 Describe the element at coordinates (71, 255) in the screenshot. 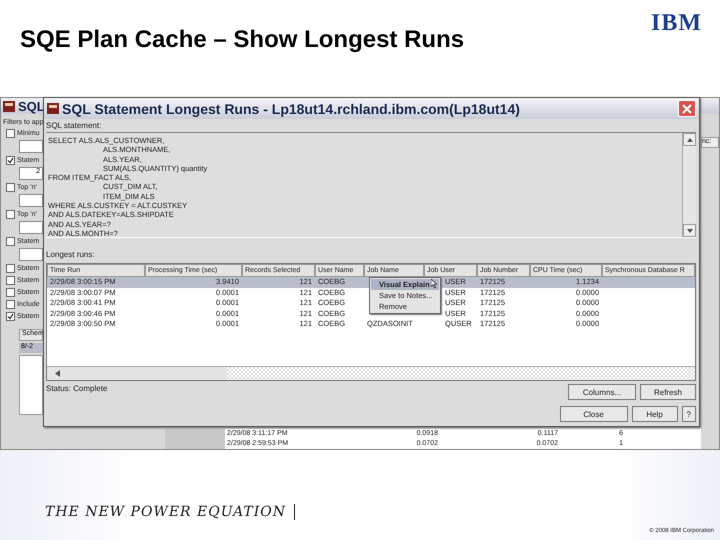

I see `field-label: Longest runs:` at that location.